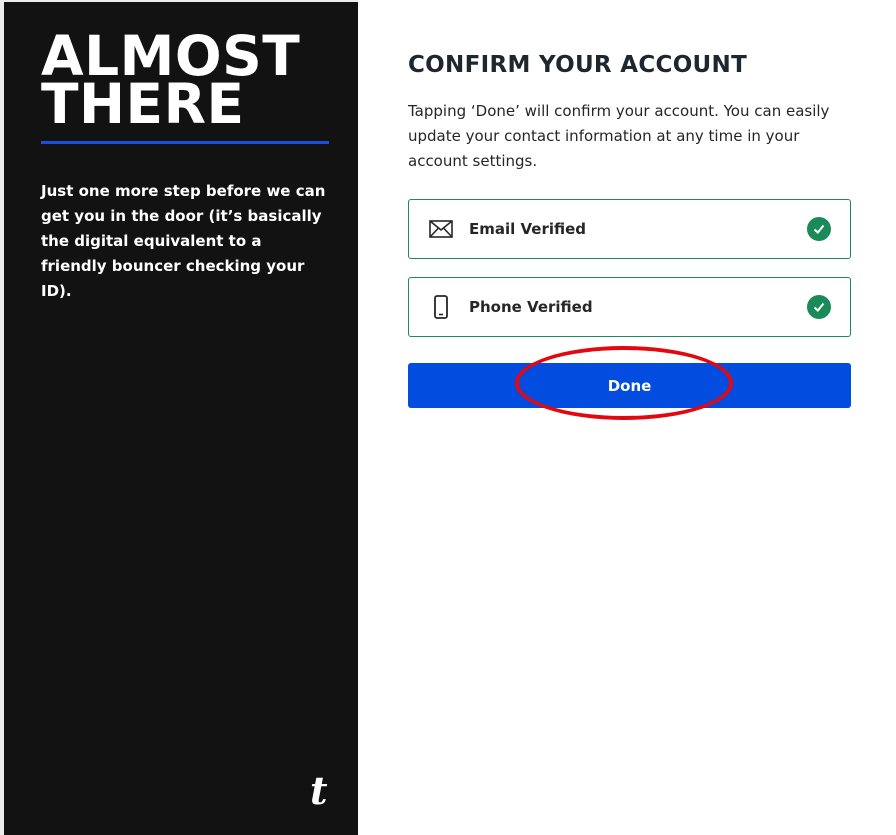  Describe the element at coordinates (170, 80) in the screenshot. I see `headline: ALMOST THERE` at that location.